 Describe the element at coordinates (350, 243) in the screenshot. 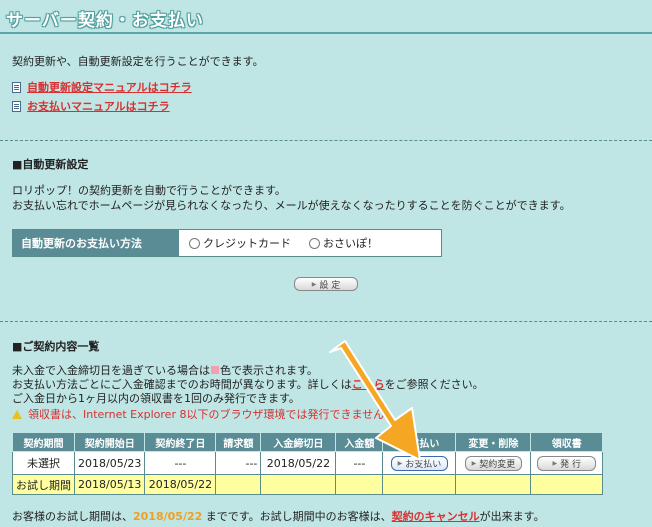

I see `radio-osaipo-label: おさいぽ！` at that location.